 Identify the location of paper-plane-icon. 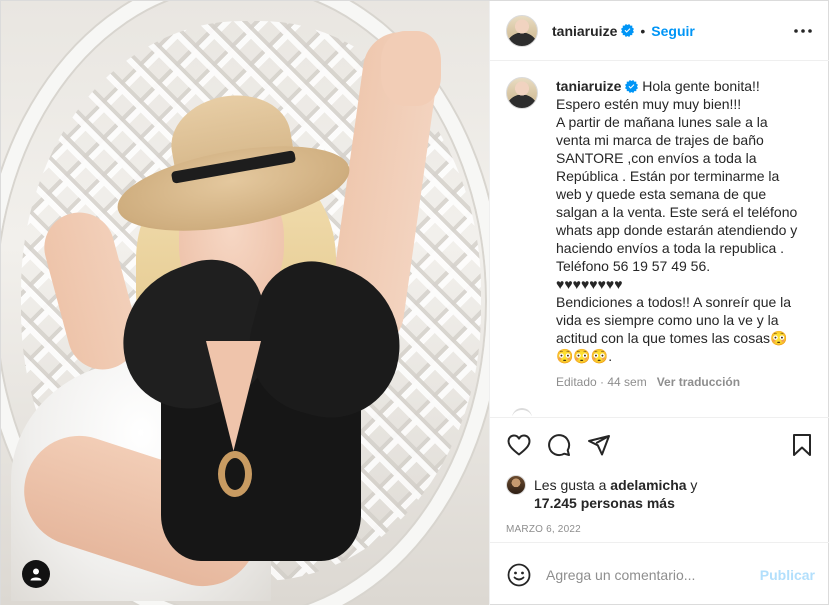
(599, 445).